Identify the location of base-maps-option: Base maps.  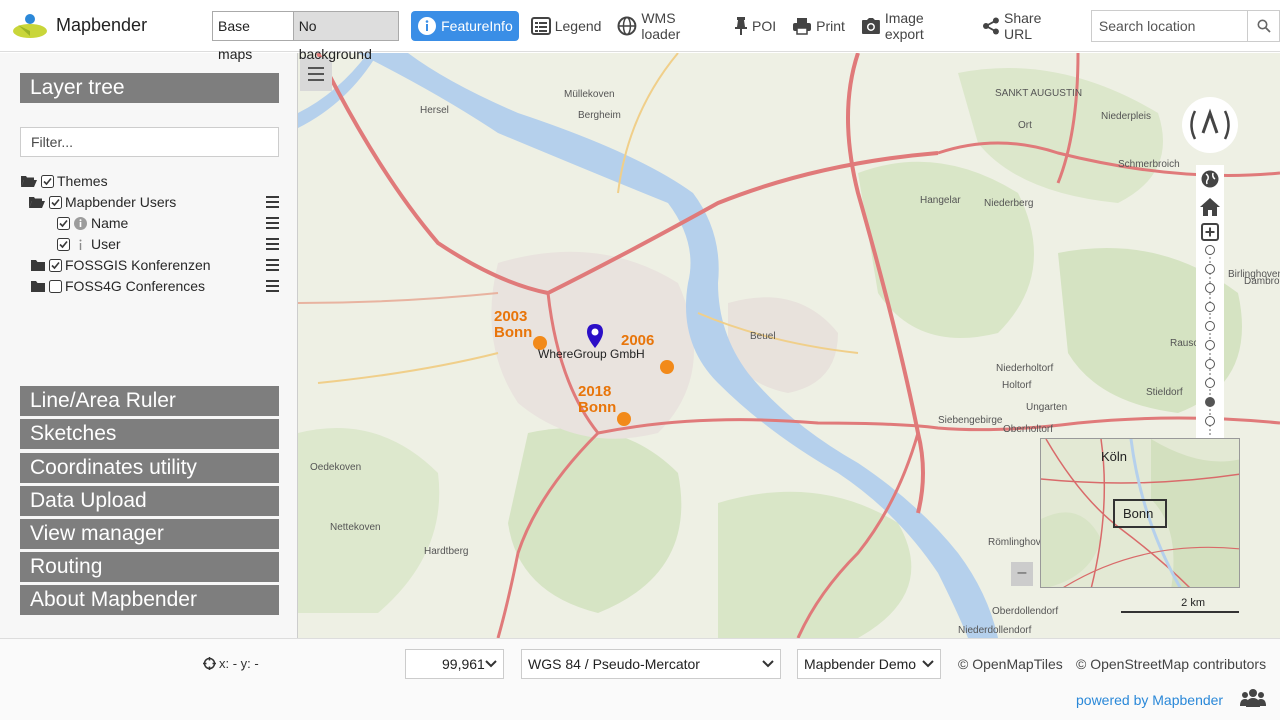
(253, 37).